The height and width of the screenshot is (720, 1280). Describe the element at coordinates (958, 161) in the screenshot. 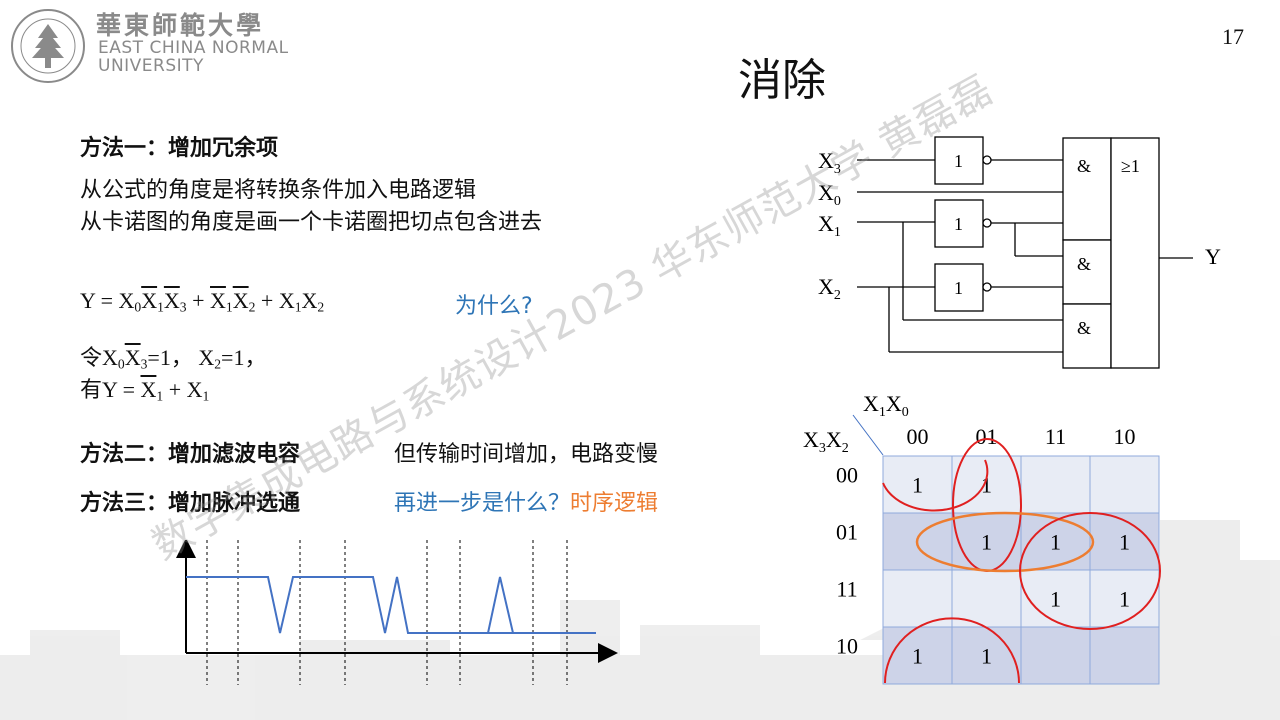

I see `not-gate-1-label: 1` at that location.